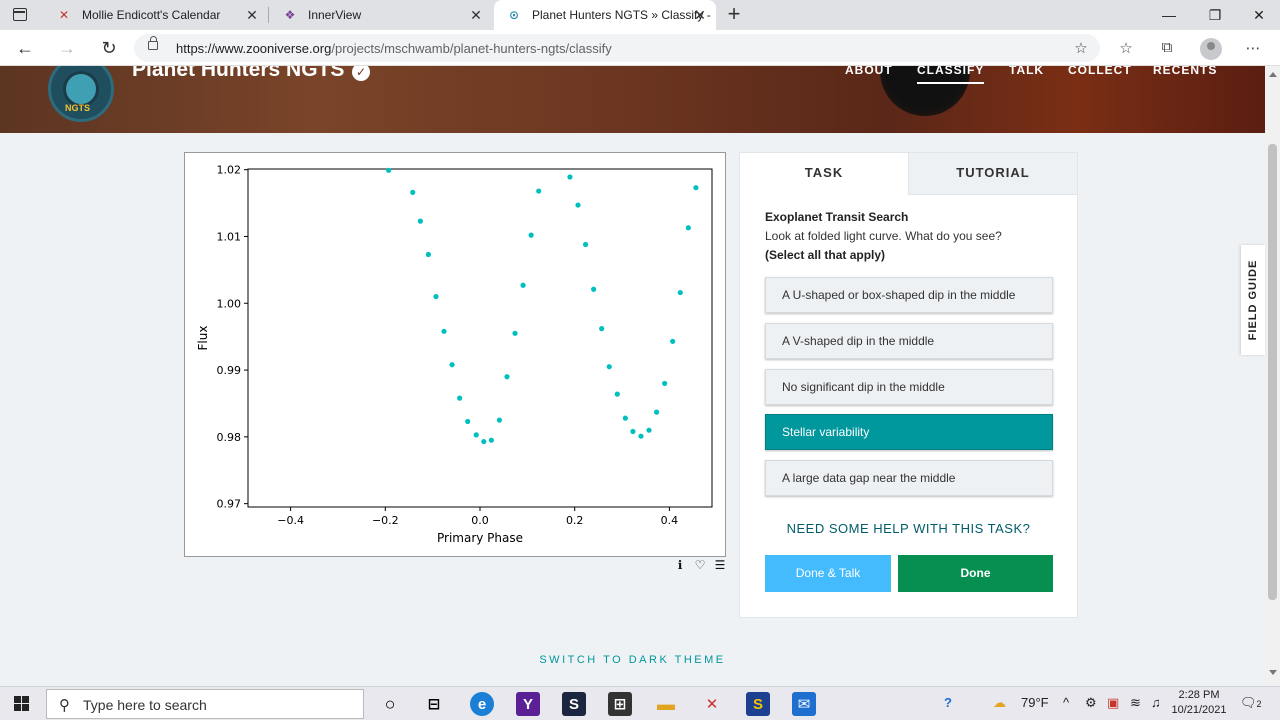 The width and height of the screenshot is (1280, 720). Describe the element at coordinates (434, 704) in the screenshot. I see `task-view-icon: ⊟` at that location.